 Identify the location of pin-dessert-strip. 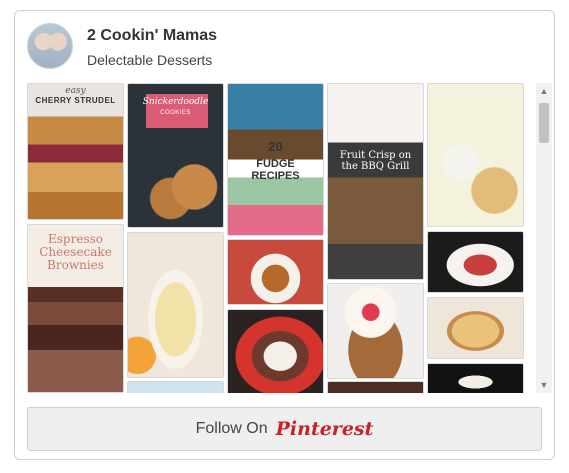
(375, 387).